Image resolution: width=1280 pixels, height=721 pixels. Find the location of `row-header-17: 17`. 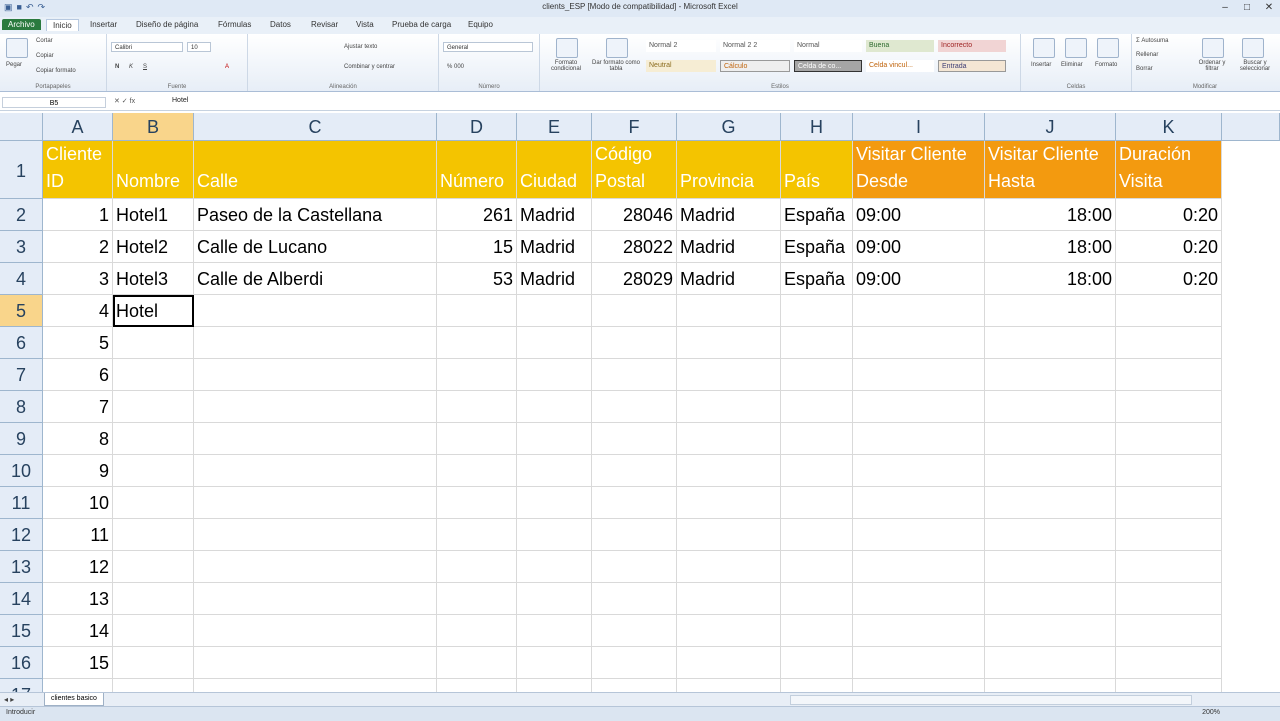

row-header-17: 17 is located at coordinates (21, 685).